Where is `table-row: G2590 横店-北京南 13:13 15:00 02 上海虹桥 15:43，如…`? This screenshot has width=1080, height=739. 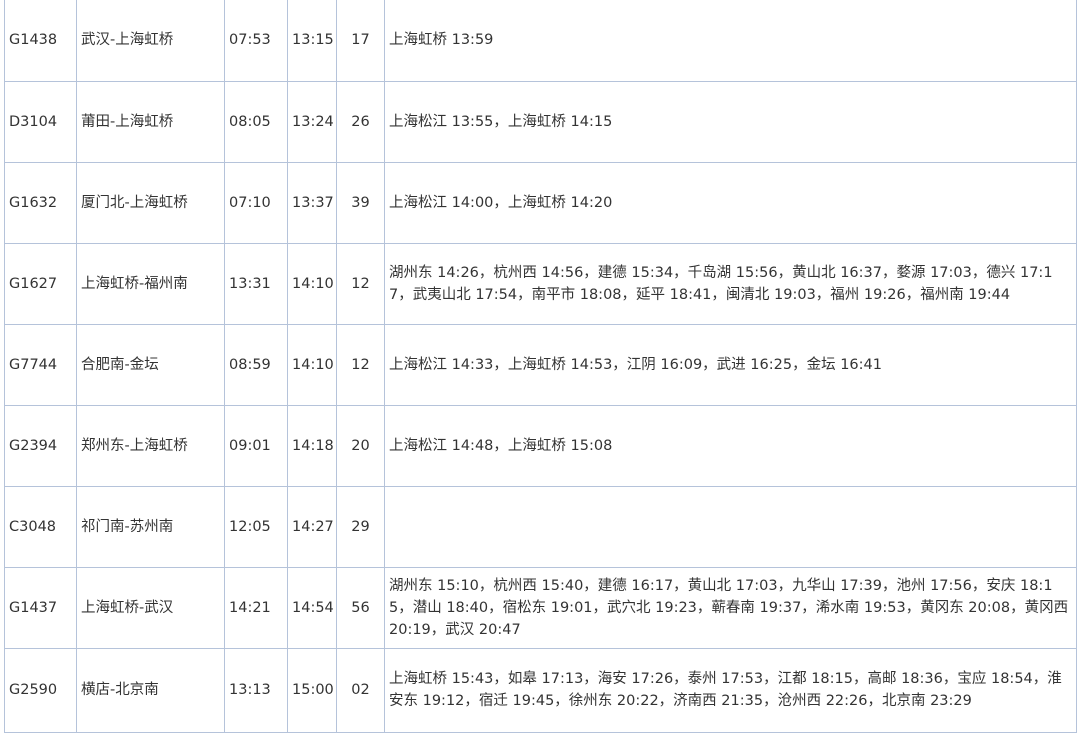 table-row: G2590 横店-北京南 13:13 15:00 02 上海虹桥 15:43，如… is located at coordinates (540, 690).